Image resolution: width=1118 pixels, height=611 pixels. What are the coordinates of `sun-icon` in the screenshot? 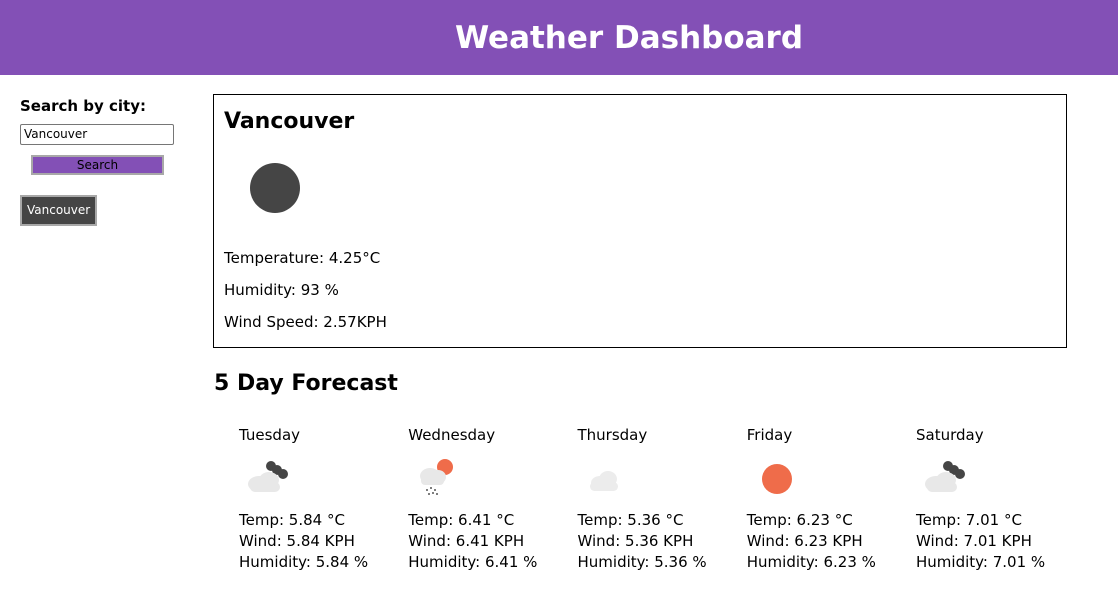 It's located at (776, 479).